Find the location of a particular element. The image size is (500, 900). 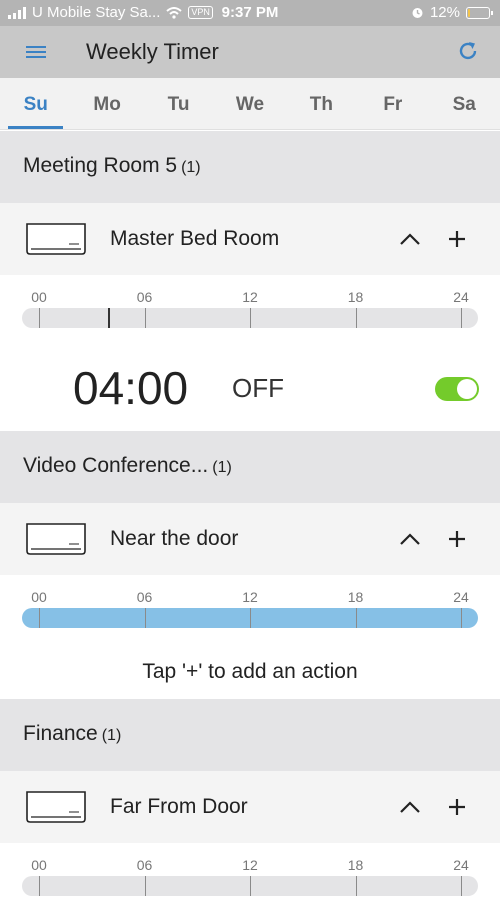

status-bar: U Mobile Stay Sa... VPN 9:37 PM 12% is located at coordinates (250, 13).